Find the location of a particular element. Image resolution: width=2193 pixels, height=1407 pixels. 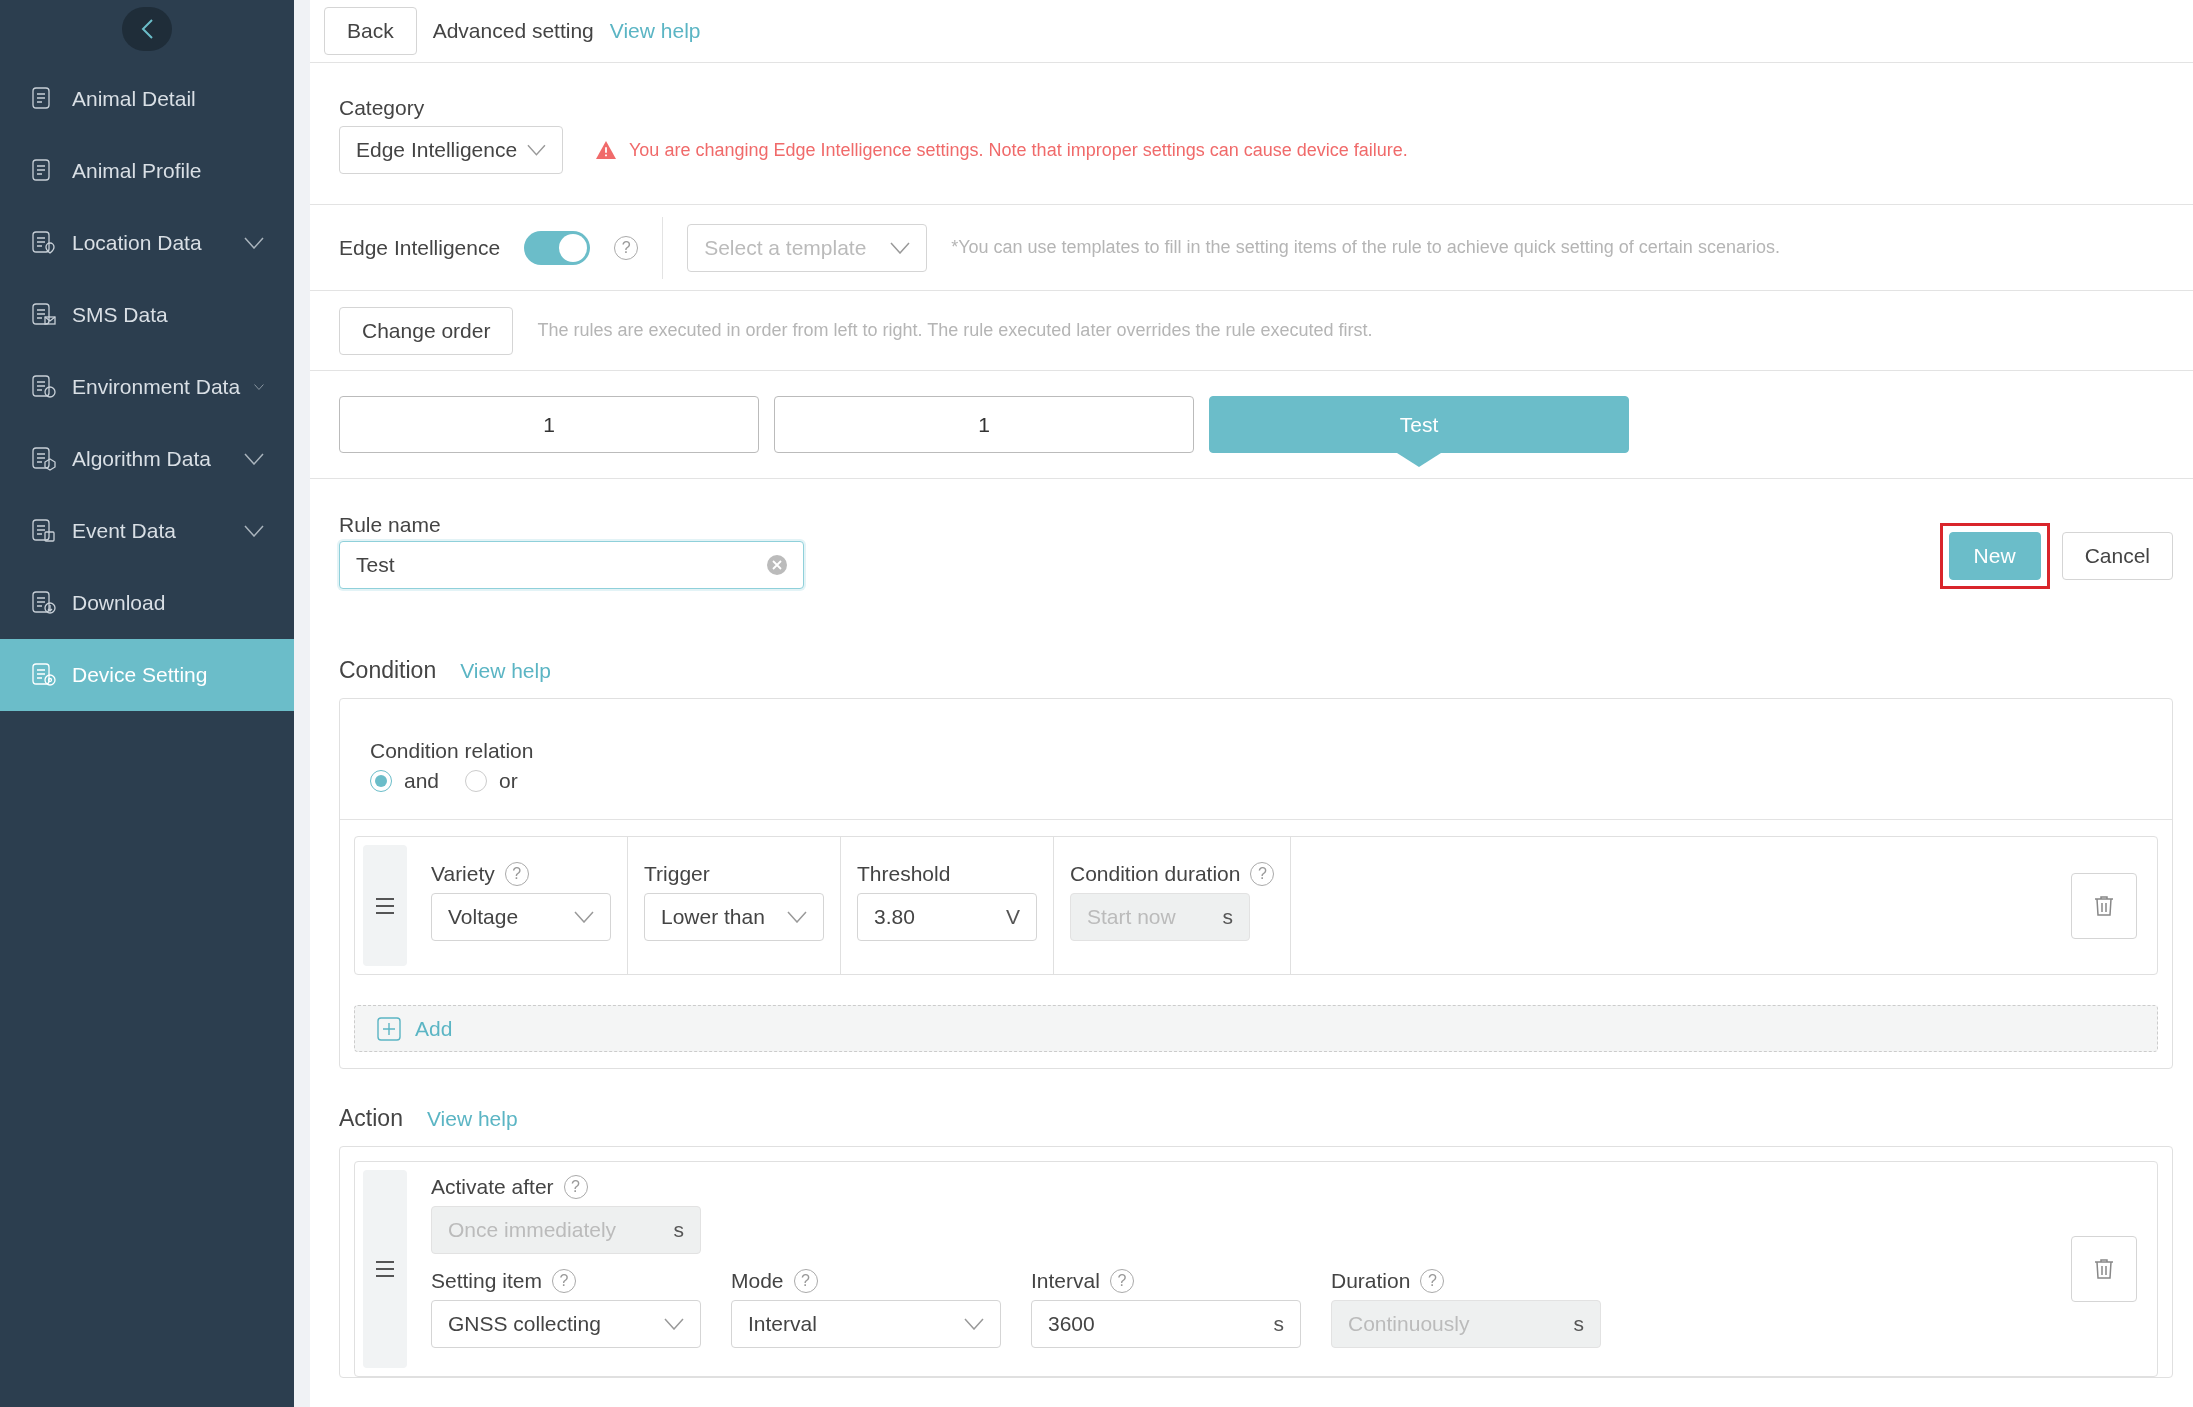

select-field: GNSS collecting is located at coordinates (566, 1324).